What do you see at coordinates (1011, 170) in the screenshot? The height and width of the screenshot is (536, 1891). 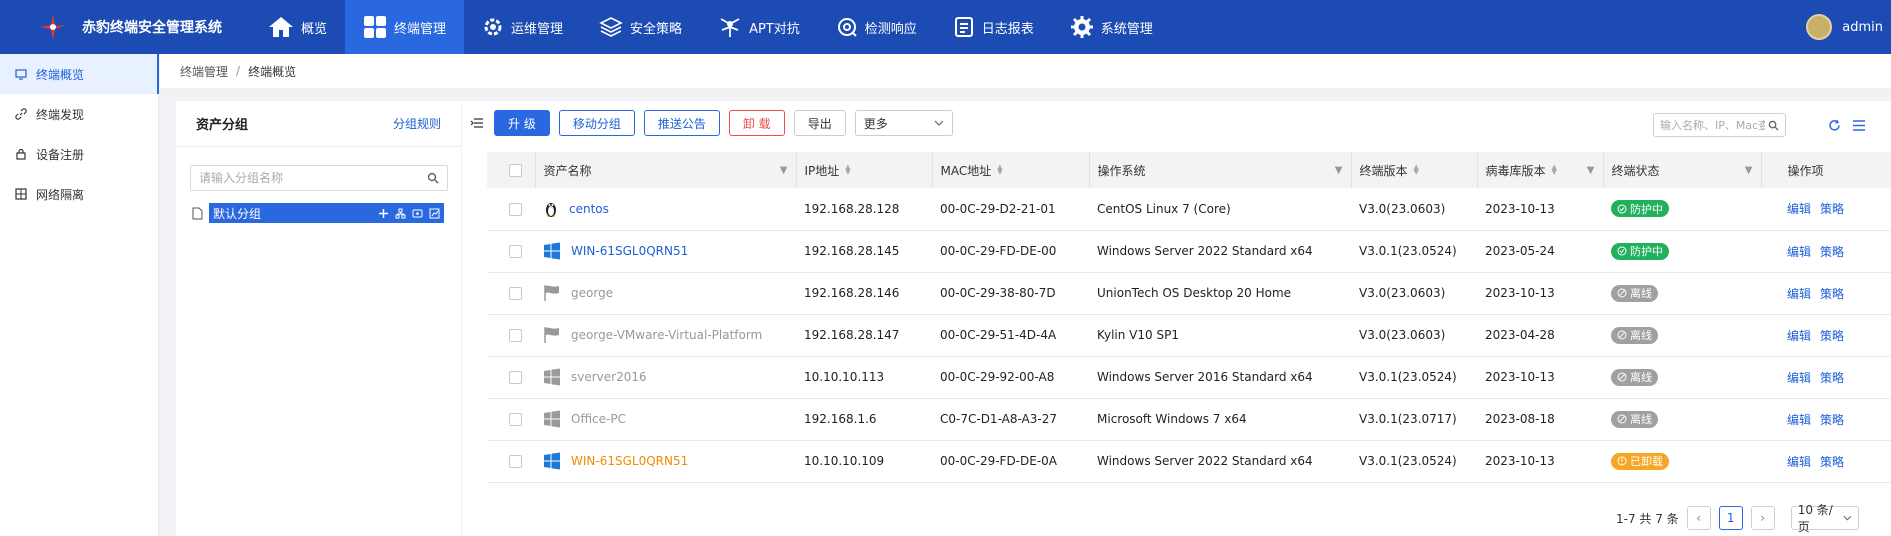 I see `header-mac: MAC地址 ▲ ▼` at bounding box center [1011, 170].